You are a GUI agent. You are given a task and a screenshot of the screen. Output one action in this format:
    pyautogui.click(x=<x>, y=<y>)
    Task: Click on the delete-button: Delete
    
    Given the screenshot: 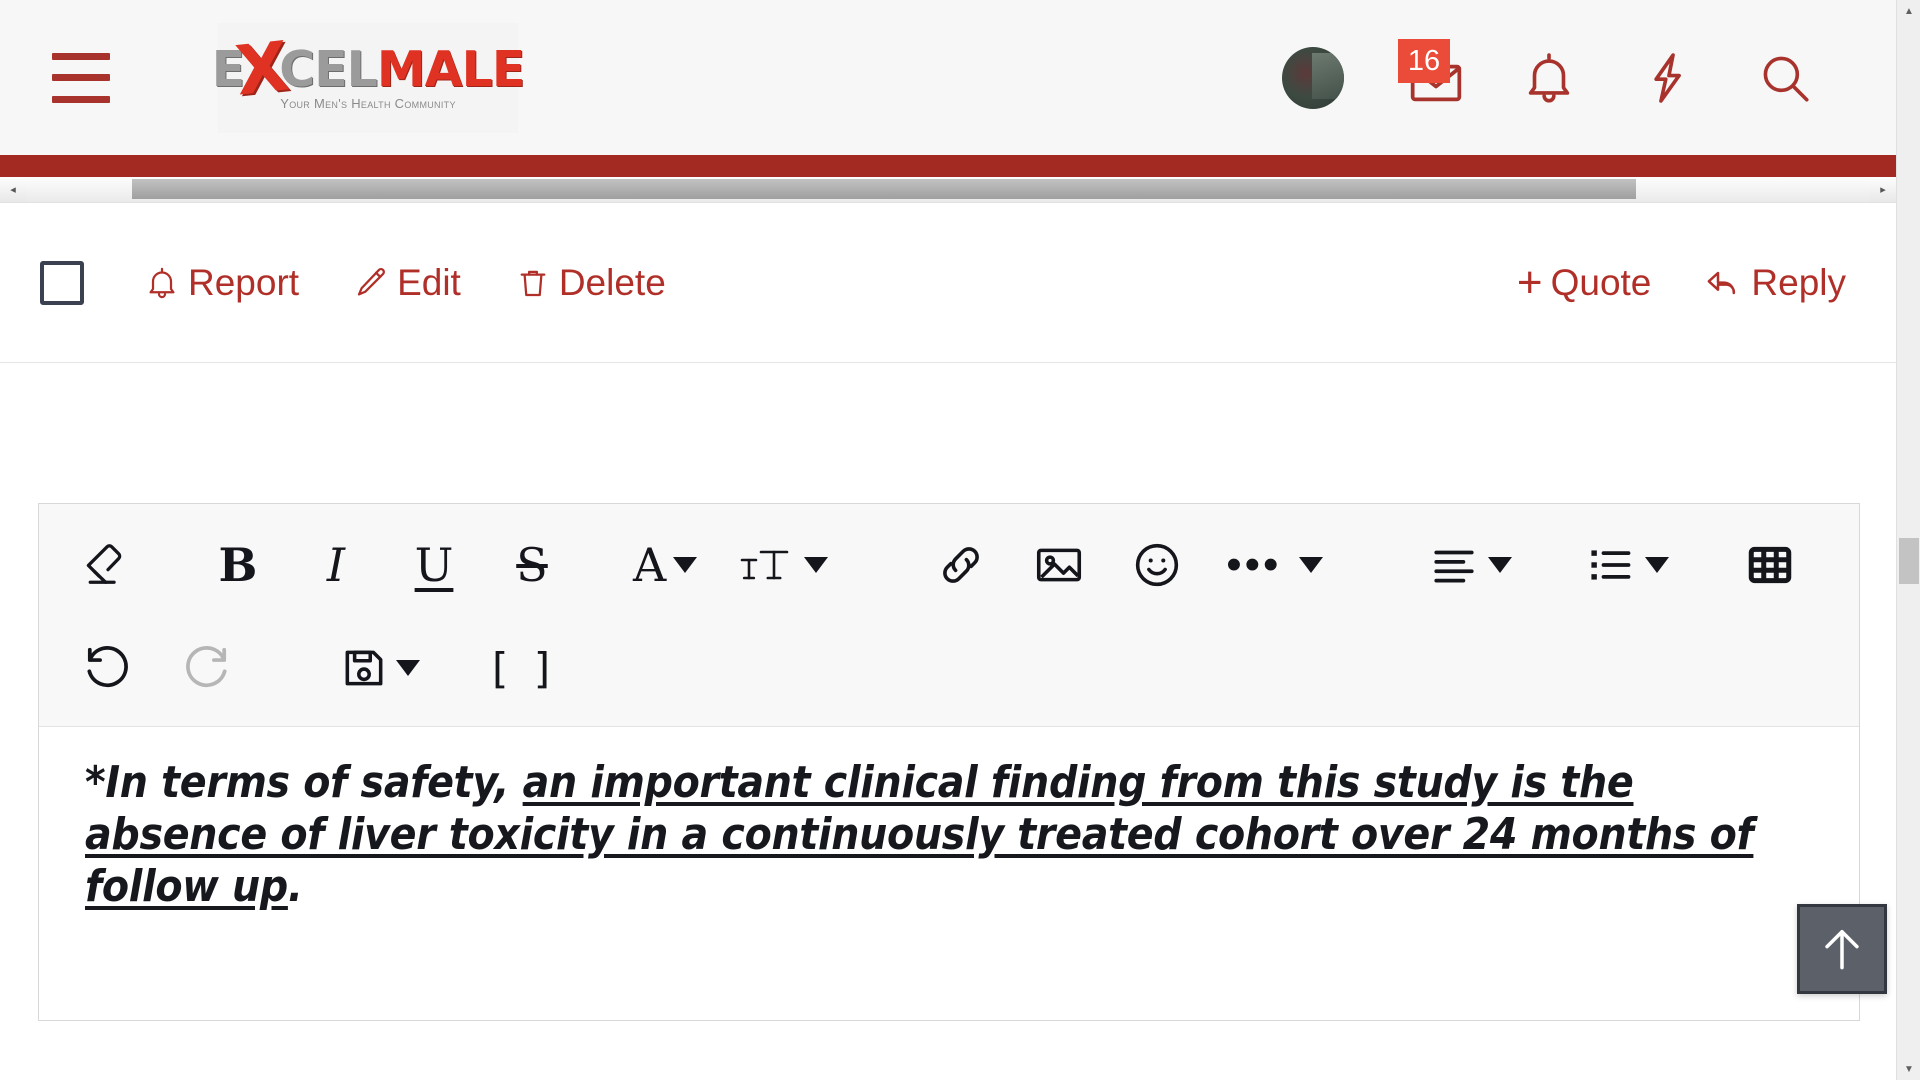 What is the action you would take?
    pyautogui.click(x=590, y=283)
    